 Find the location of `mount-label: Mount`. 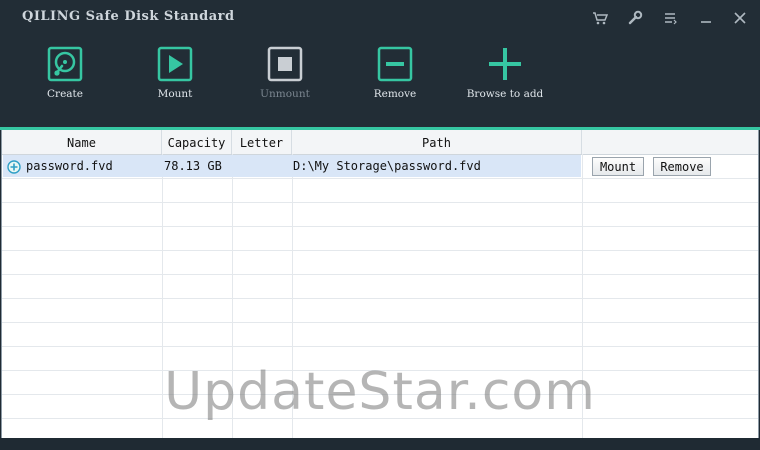

mount-label: Mount is located at coordinates (175, 94).